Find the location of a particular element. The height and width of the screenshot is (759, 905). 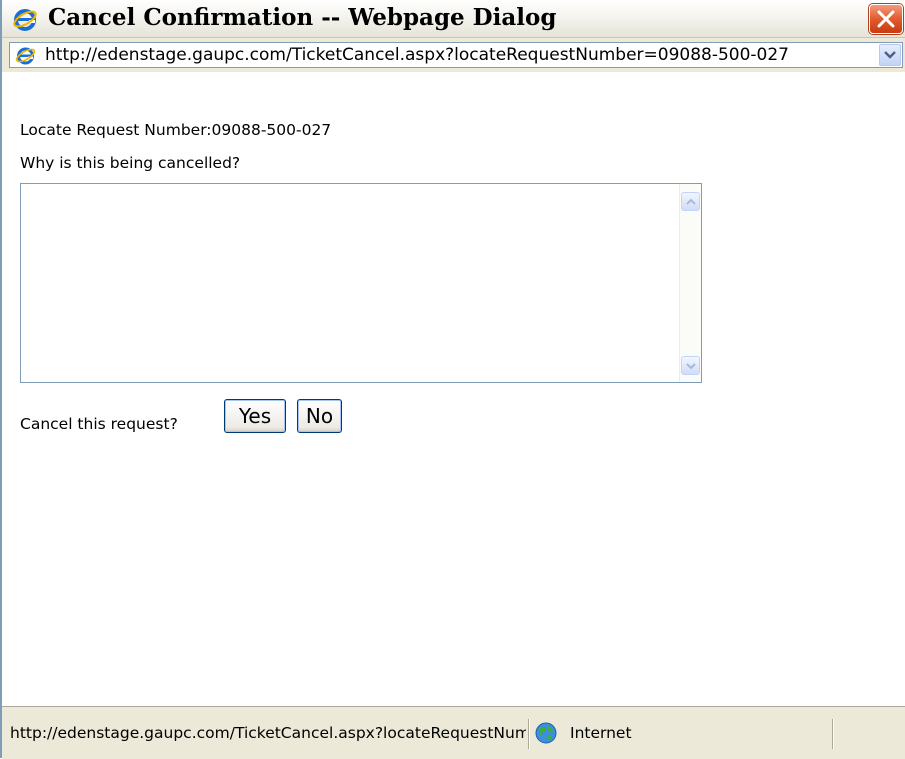

scroll-up-button is located at coordinates (690, 201).